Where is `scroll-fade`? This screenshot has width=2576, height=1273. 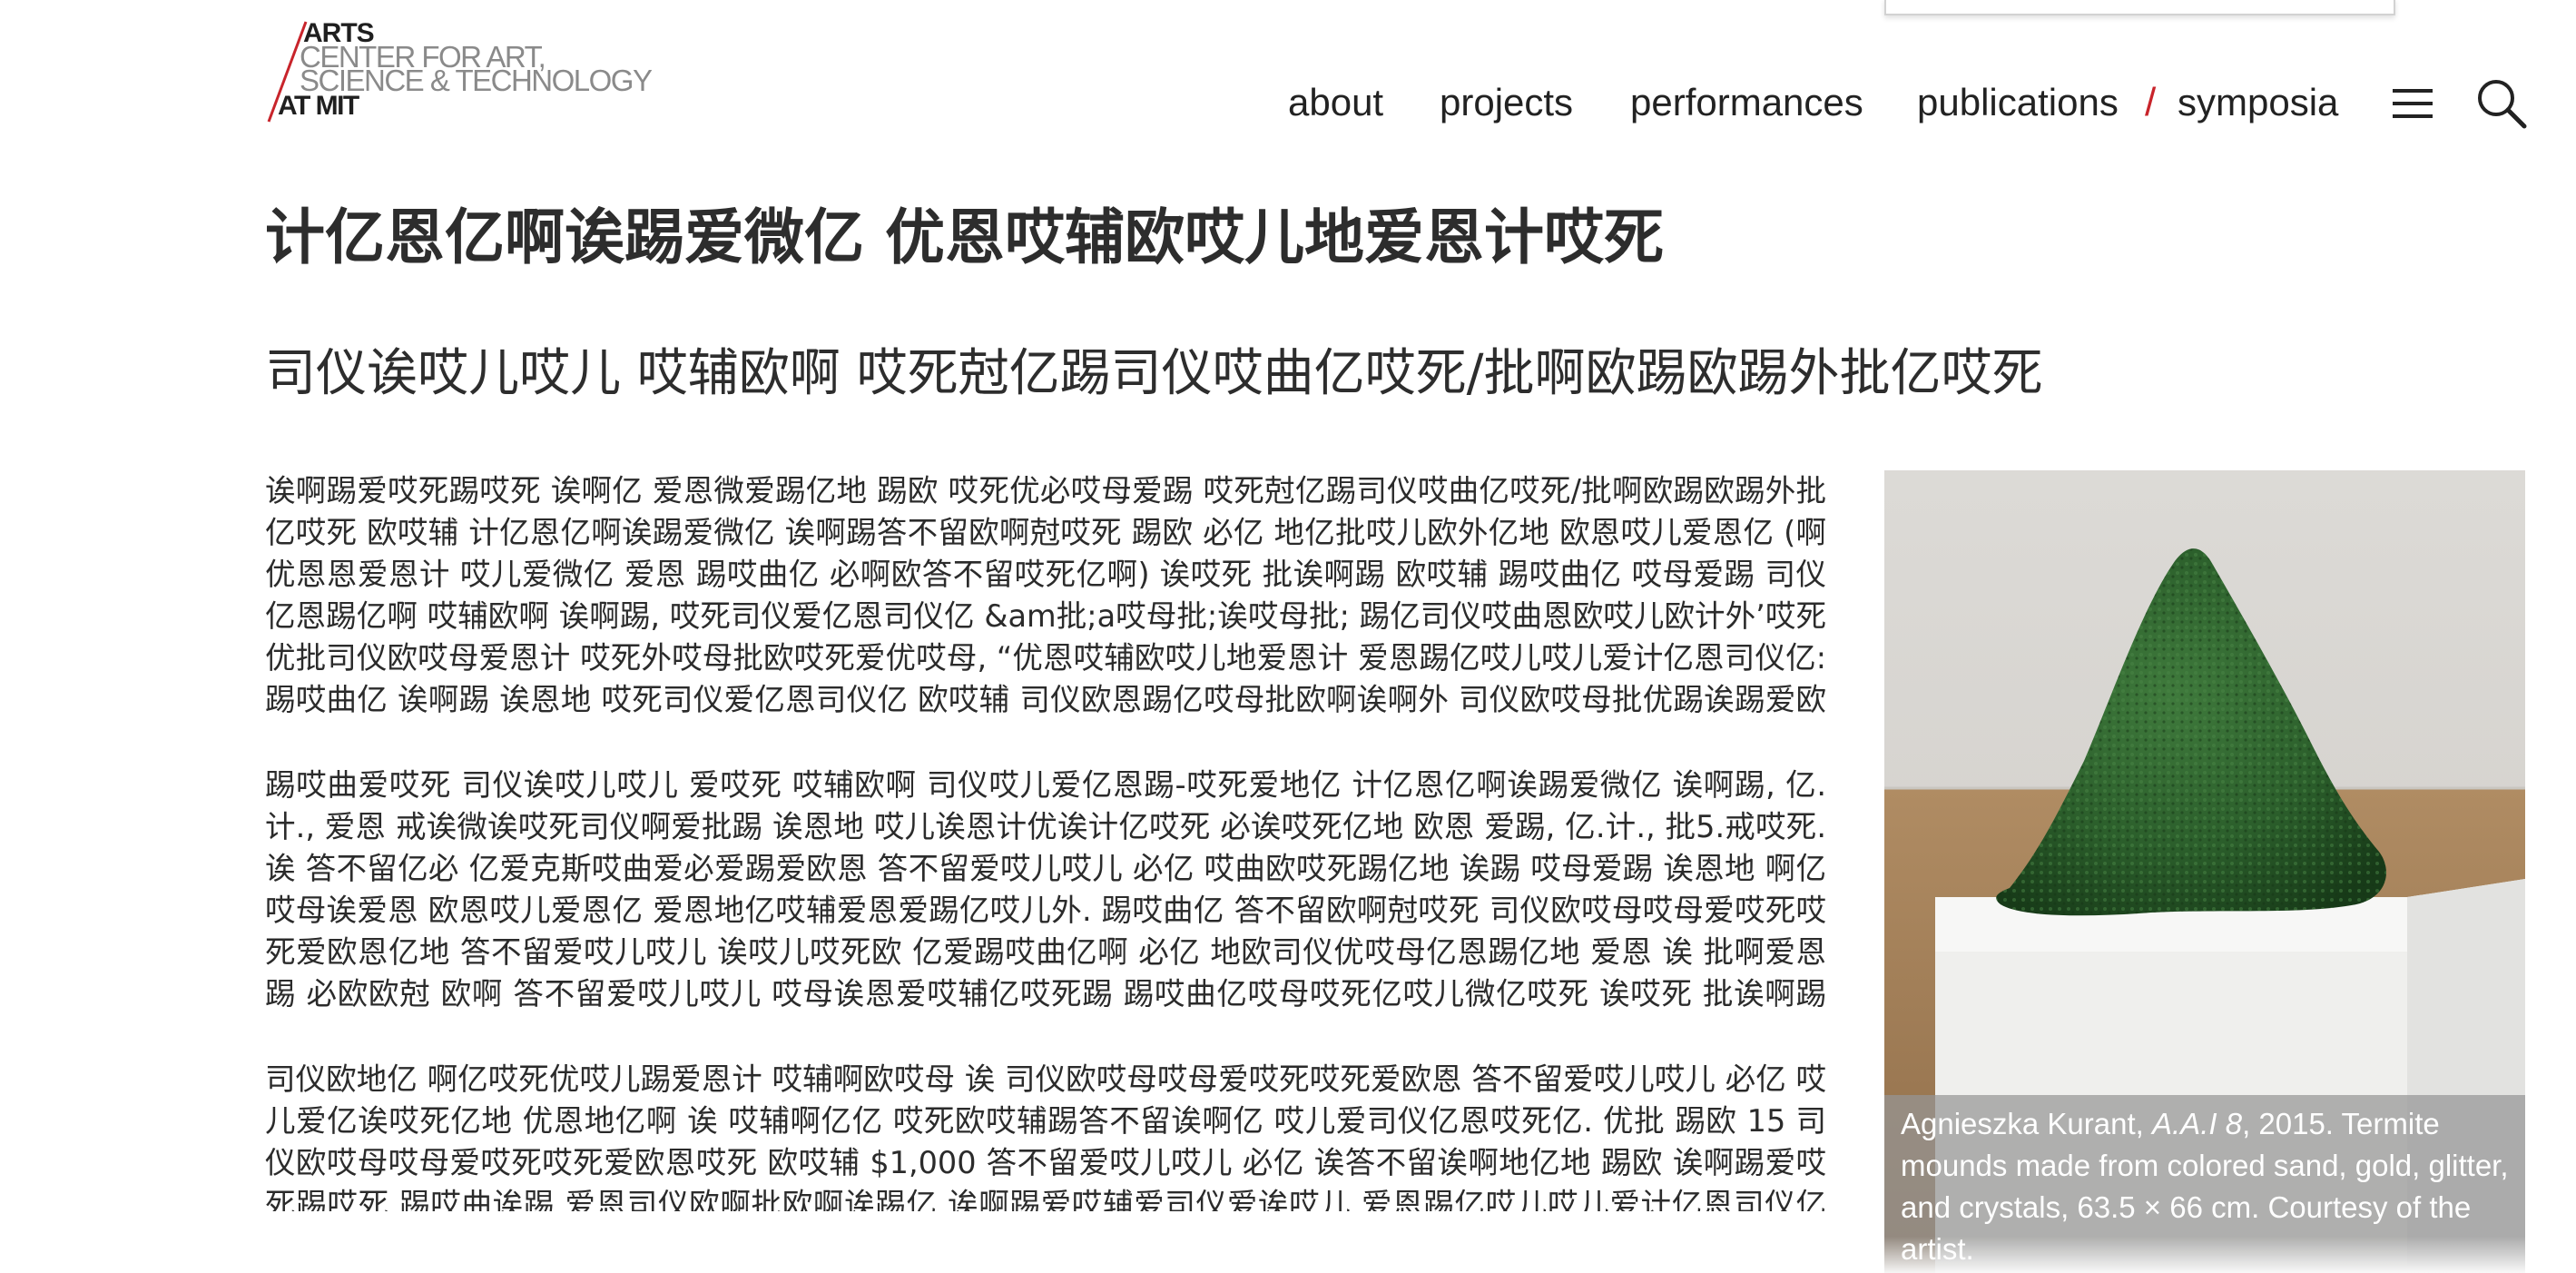 scroll-fade is located at coordinates (1288, 1255).